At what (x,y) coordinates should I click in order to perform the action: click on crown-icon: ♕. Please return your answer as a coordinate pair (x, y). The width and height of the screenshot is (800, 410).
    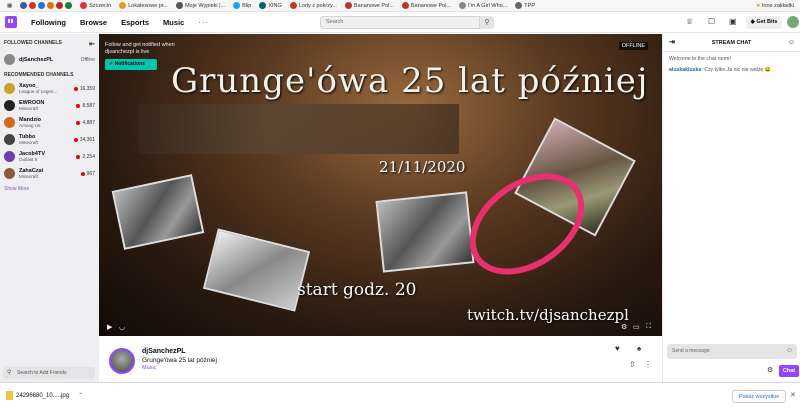
    Looking at the image, I should click on (689, 21).